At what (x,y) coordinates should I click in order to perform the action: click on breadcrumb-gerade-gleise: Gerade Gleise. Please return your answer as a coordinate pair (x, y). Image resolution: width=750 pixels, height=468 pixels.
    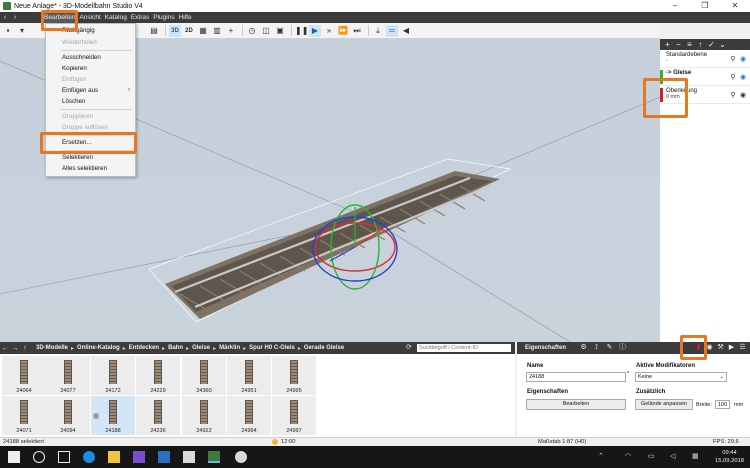
    Looking at the image, I should click on (324, 348).